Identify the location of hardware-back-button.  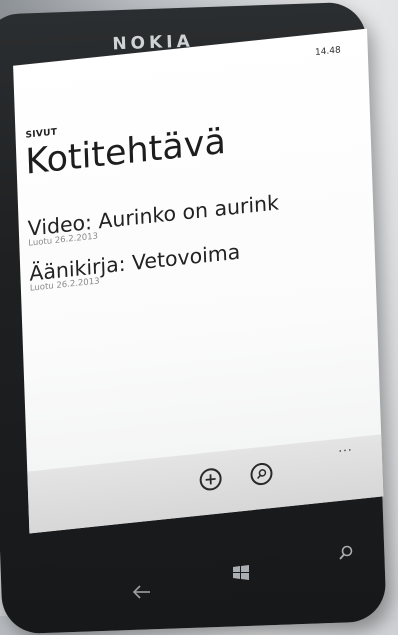
(142, 593).